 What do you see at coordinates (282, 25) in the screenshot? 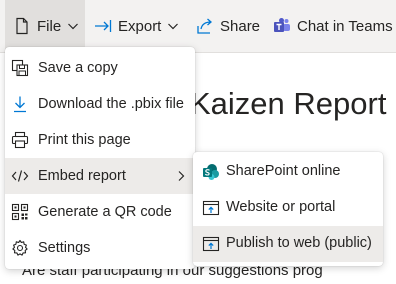
I see `teams-icon` at bounding box center [282, 25].